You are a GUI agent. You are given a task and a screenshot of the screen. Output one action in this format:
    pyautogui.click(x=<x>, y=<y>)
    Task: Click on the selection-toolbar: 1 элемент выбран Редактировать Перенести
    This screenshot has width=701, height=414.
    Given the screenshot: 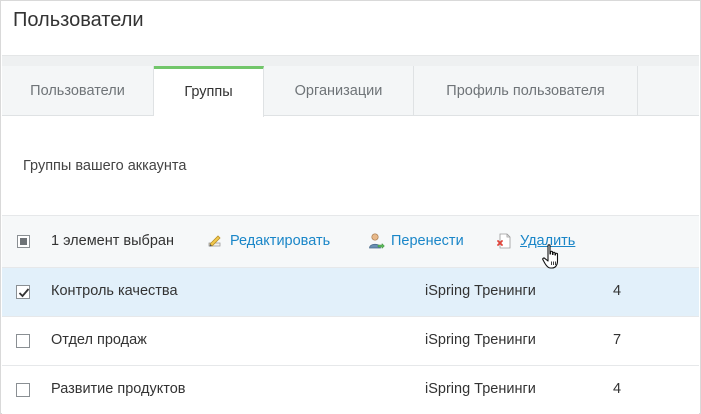 What is the action you would take?
    pyautogui.click(x=350, y=241)
    